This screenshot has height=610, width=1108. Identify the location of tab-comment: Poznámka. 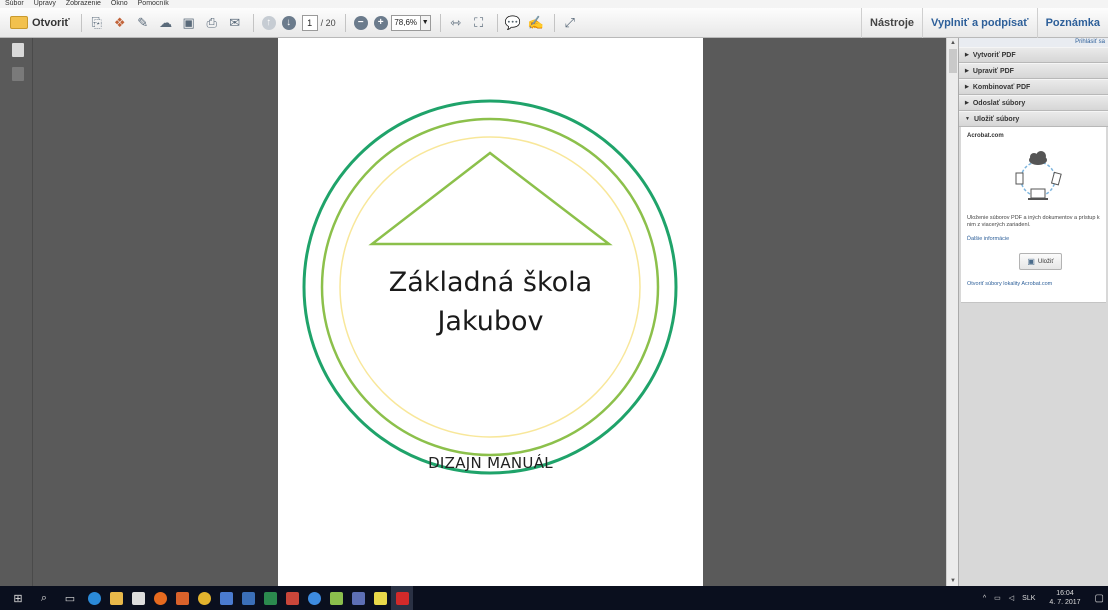
(1072, 23).